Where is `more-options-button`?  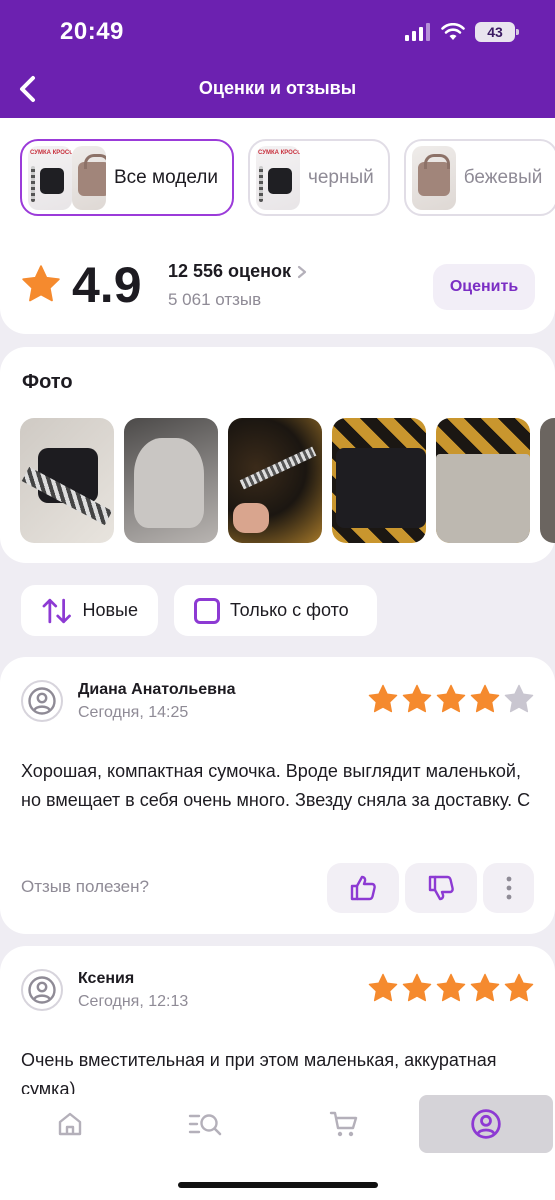
more-options-button is located at coordinates (508, 888).